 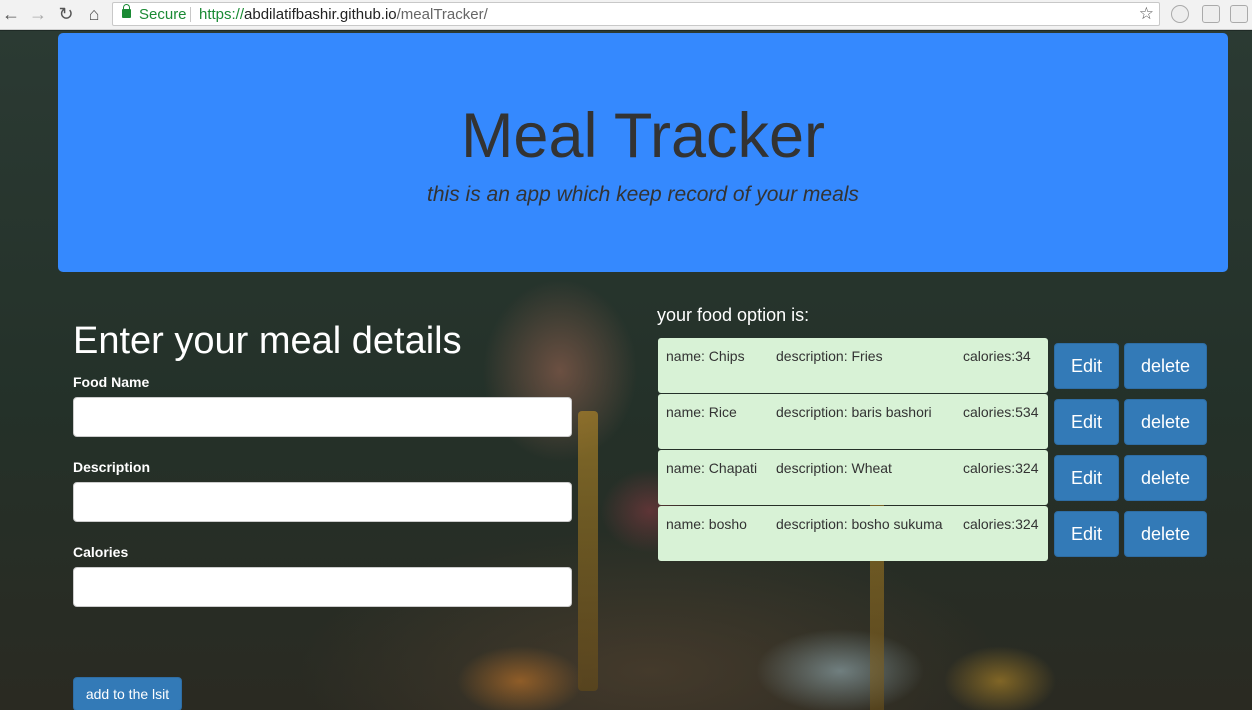 What do you see at coordinates (322, 587) in the screenshot?
I see `calories-input` at bounding box center [322, 587].